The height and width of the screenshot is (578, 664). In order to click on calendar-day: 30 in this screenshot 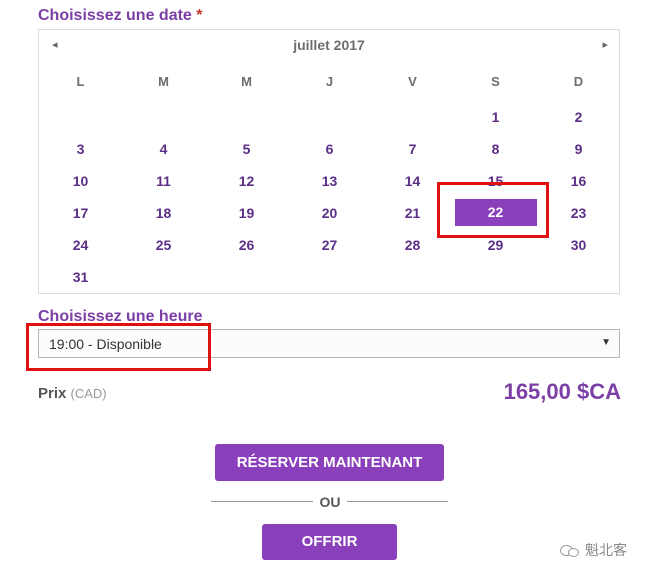, I will do `click(578, 250)`.